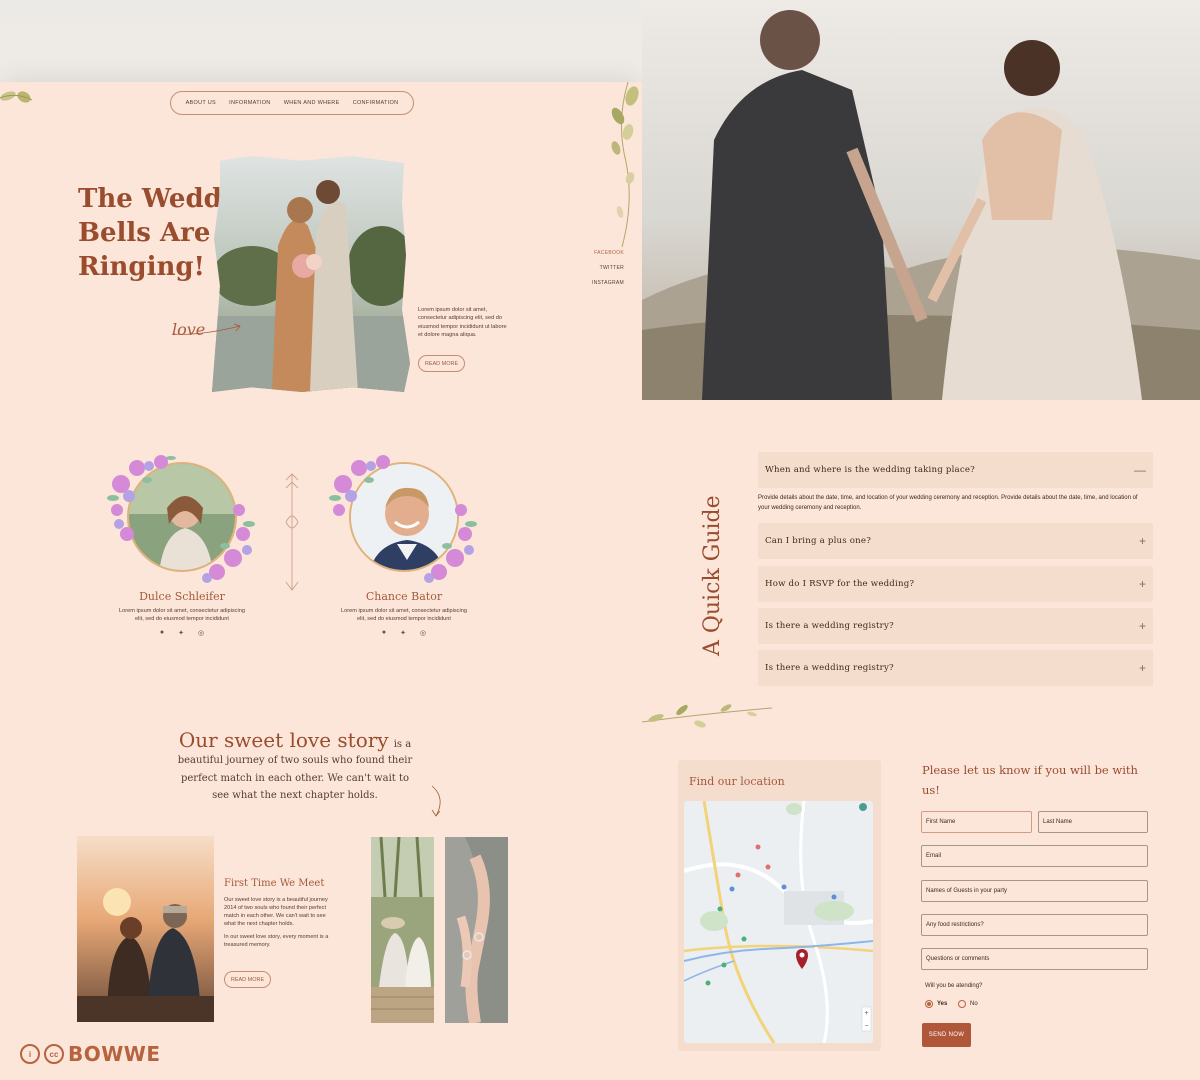 The height and width of the screenshot is (1080, 1200). What do you see at coordinates (955, 584) in the screenshot?
I see `faq-item: How do I RSVP for the wedding? +` at bounding box center [955, 584].